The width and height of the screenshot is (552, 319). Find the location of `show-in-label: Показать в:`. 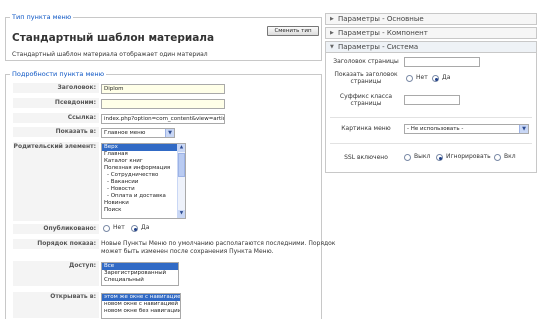

show-in-label: Показать в: is located at coordinates (56, 132).